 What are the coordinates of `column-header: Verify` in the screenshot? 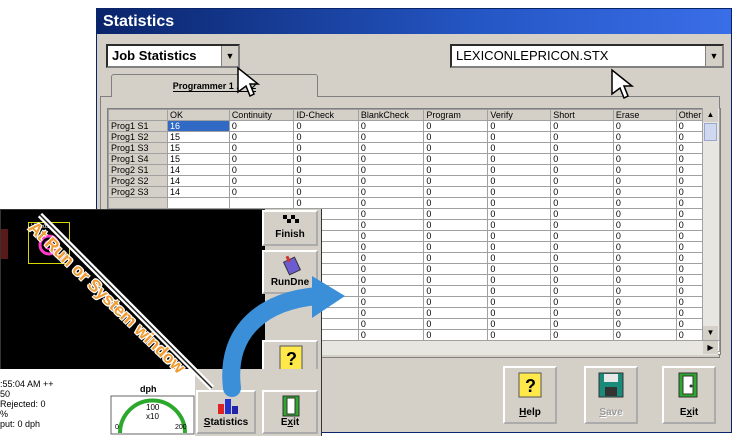 It's located at (519, 115).